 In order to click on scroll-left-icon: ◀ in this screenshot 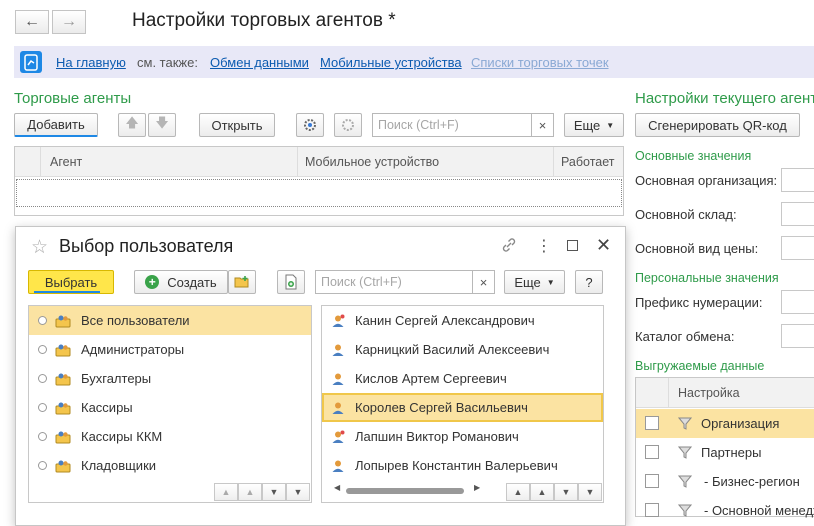, I will do `click(337, 487)`.